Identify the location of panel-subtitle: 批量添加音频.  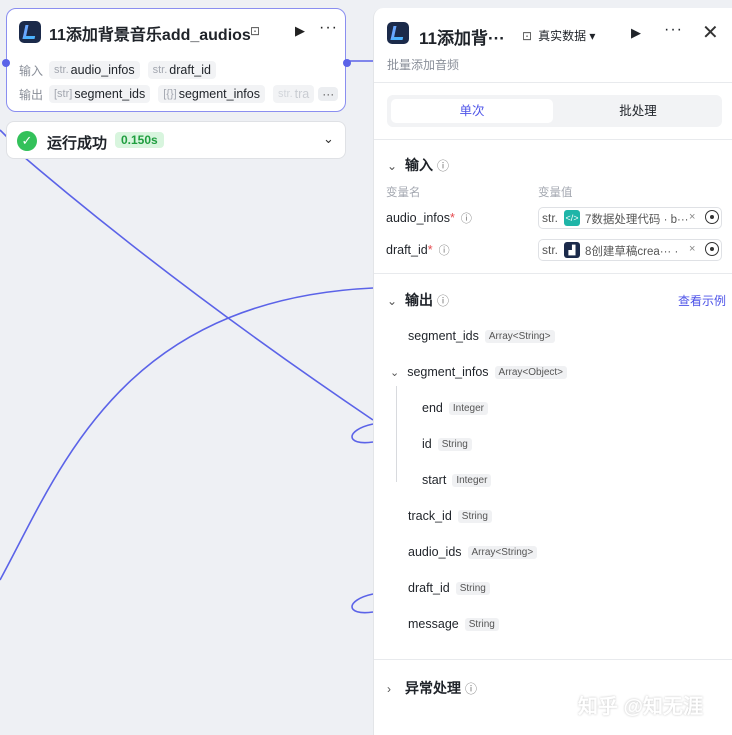
(423, 65).